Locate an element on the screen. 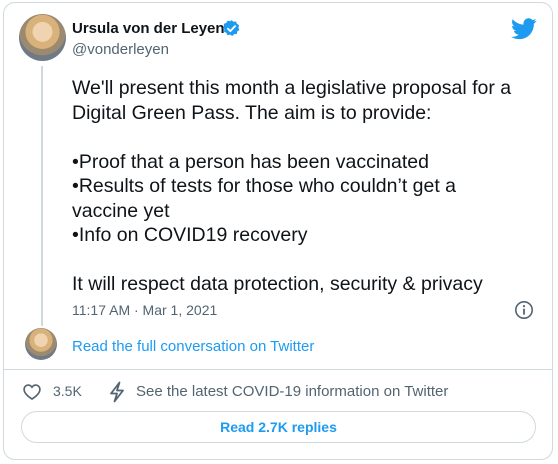 Image resolution: width=558 pixels, height=464 pixels. tweet-line: •Proof that a person has been vaccinated is located at coordinates (250, 161).